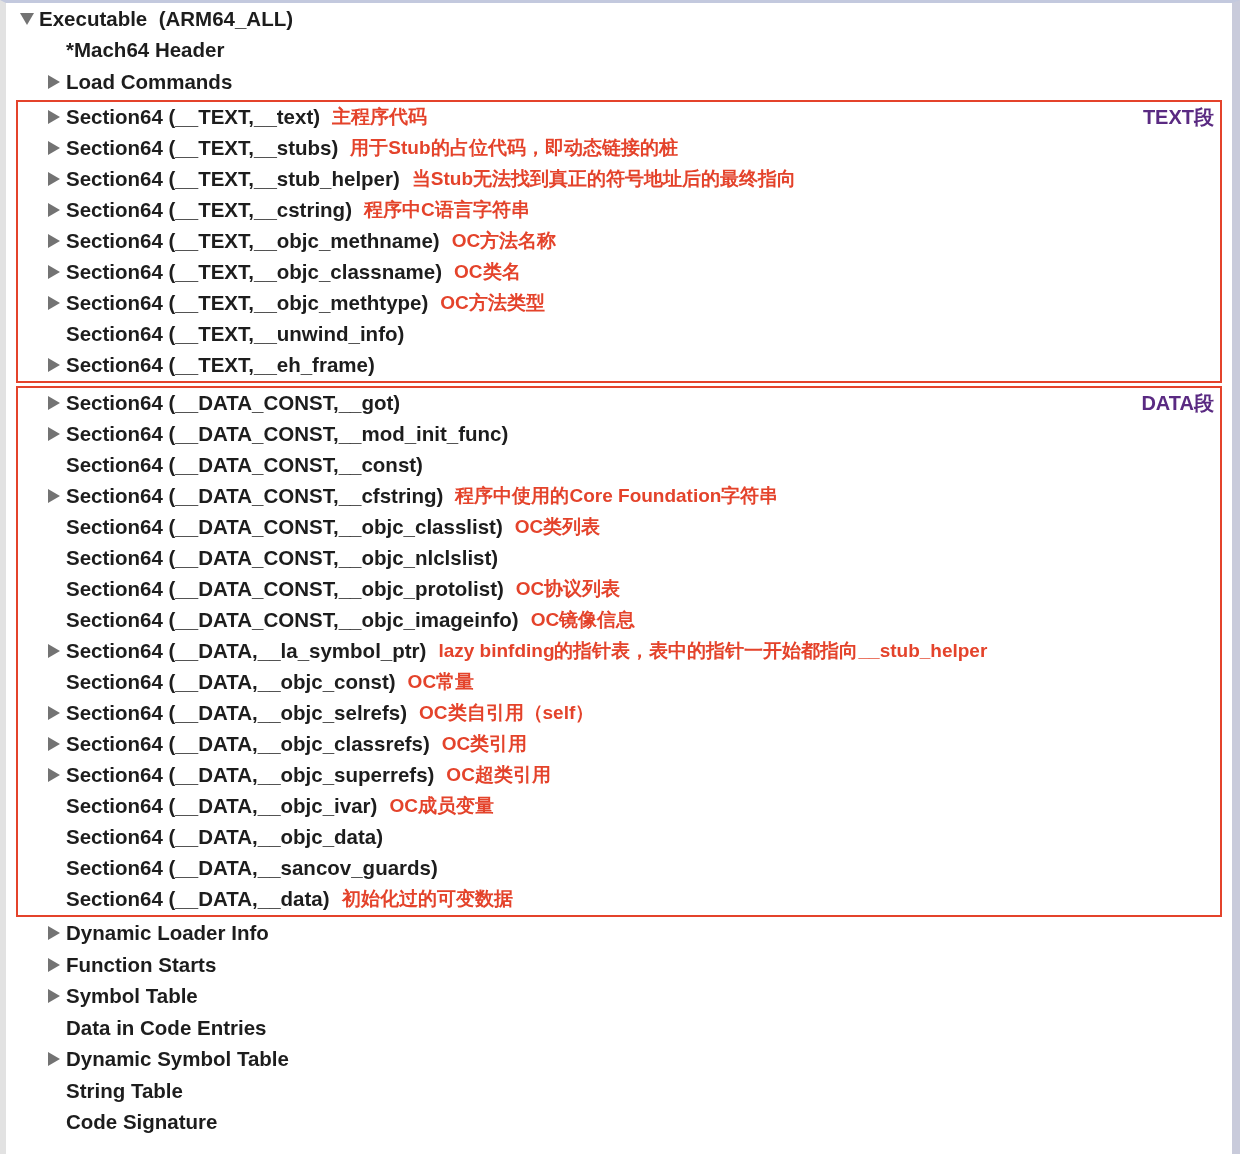 The width and height of the screenshot is (1240, 1154). What do you see at coordinates (166, 1027) in the screenshot?
I see `tree-item-label: Data in Code Entries` at bounding box center [166, 1027].